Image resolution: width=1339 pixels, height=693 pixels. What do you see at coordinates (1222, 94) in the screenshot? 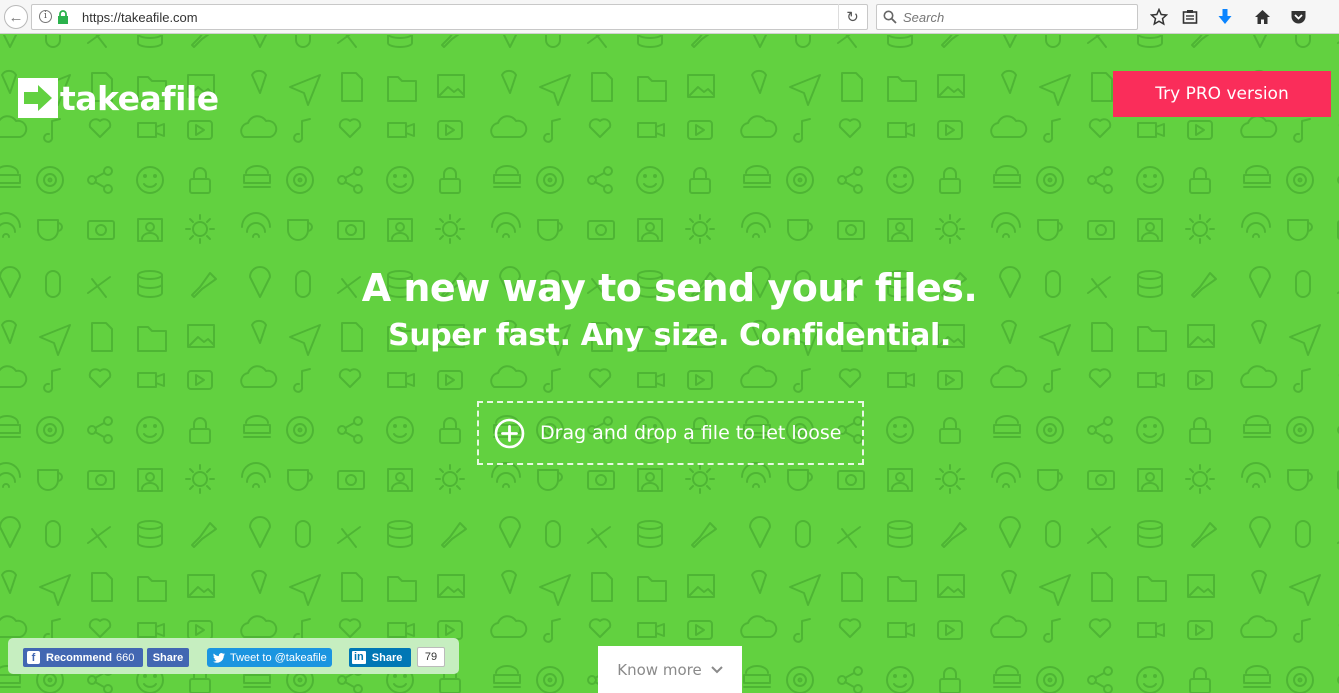
I see `try-pro-button: Try PRO version` at bounding box center [1222, 94].